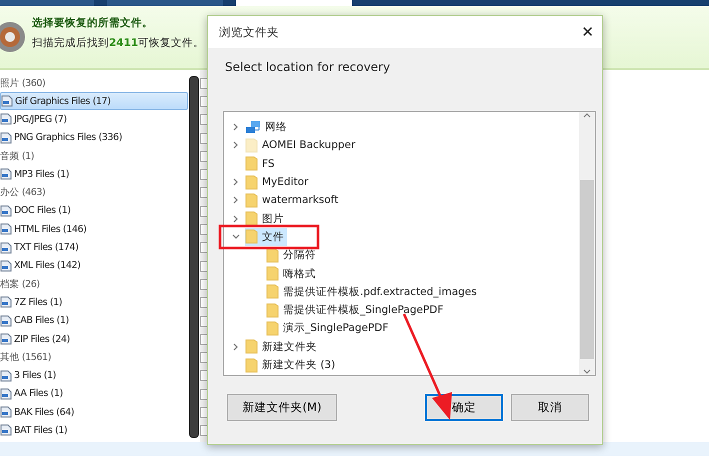  Describe the element at coordinates (94, 247) in the screenshot. I see `file-type-item: TXT Files (174)` at that location.